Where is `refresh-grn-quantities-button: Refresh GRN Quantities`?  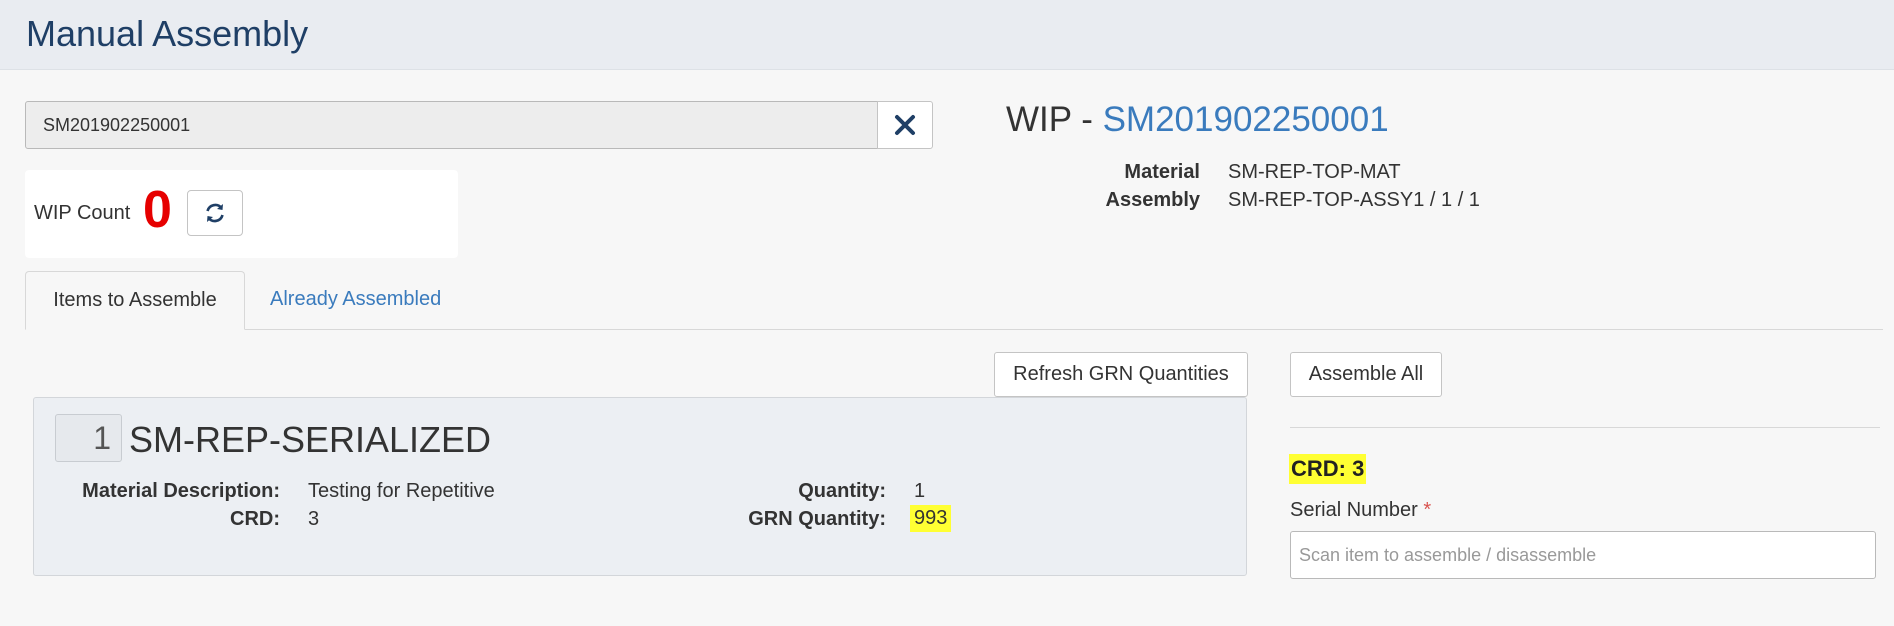 refresh-grn-quantities-button: Refresh GRN Quantities is located at coordinates (1121, 374).